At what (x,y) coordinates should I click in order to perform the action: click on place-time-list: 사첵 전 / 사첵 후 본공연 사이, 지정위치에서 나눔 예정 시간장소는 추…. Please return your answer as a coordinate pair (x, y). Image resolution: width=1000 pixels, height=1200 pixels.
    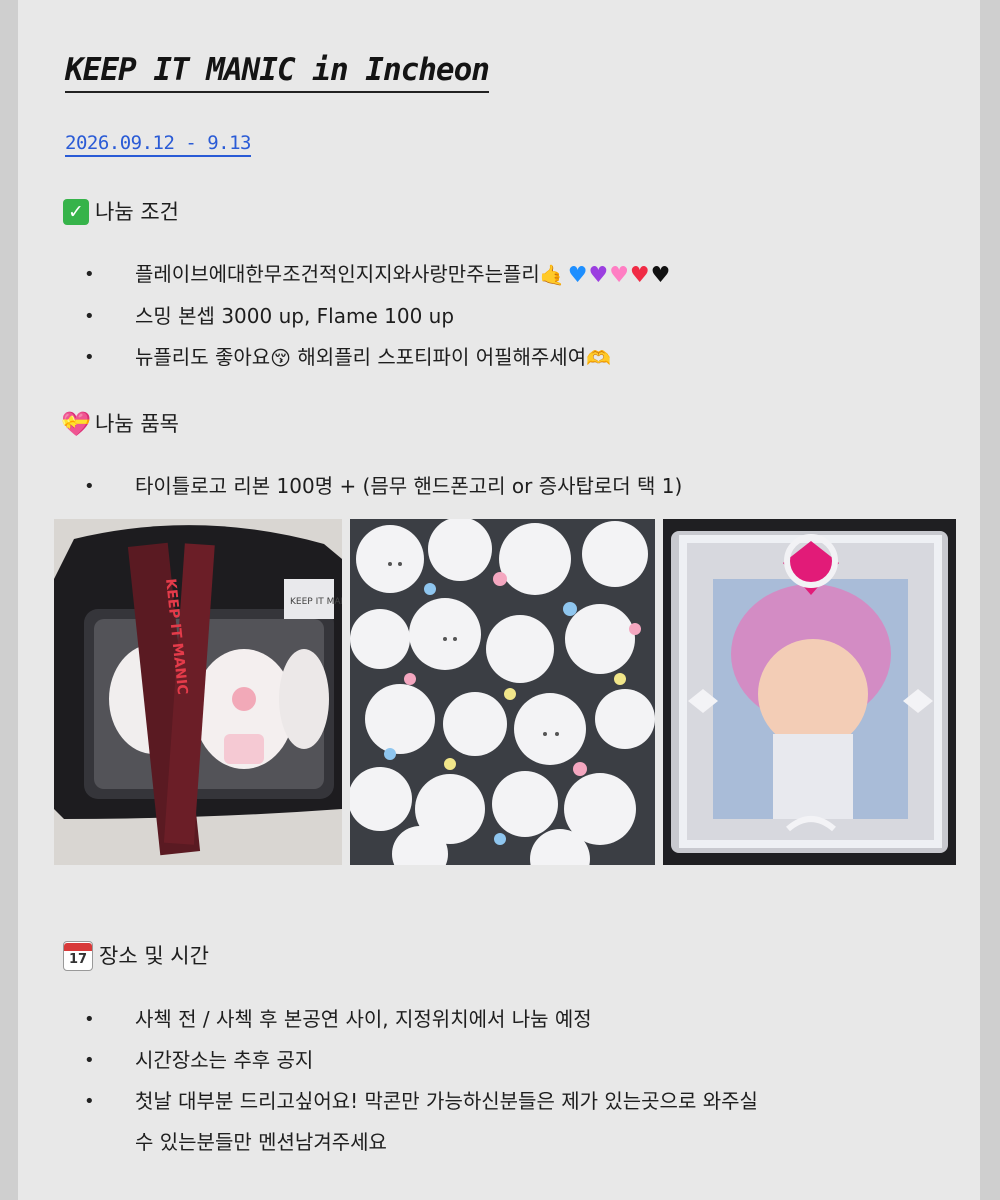
    Looking at the image, I should click on (419, 1081).